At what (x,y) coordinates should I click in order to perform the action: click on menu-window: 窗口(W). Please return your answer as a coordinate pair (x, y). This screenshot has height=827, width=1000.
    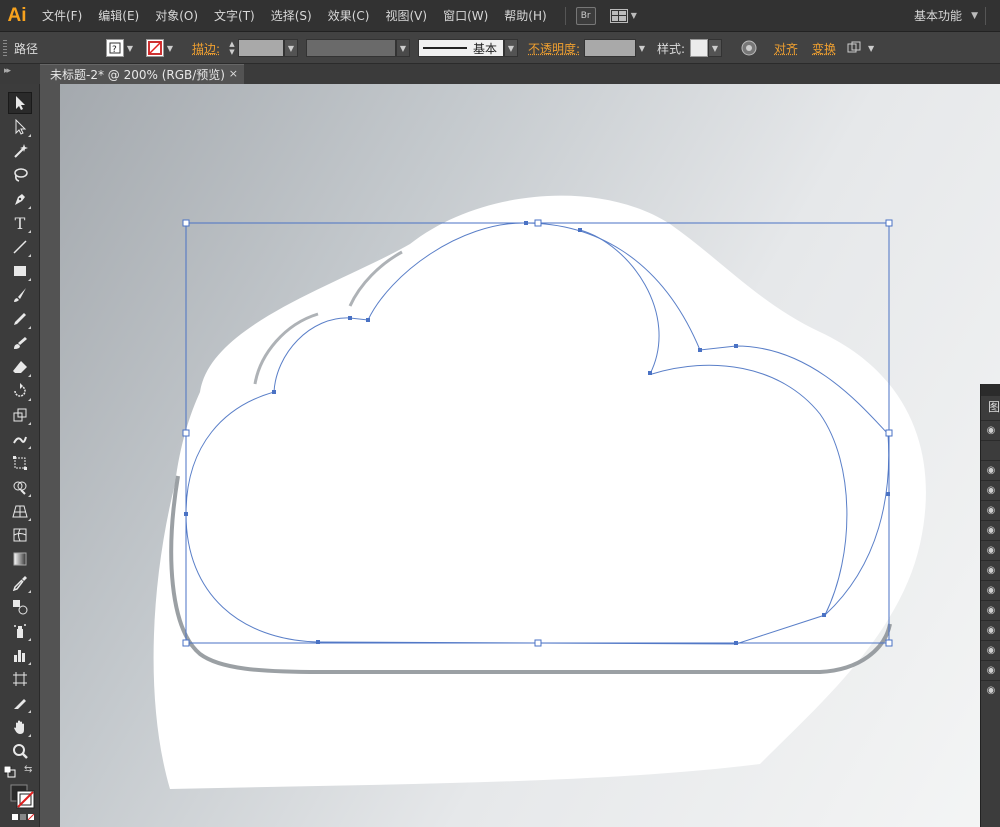
    Looking at the image, I should click on (465, 16).